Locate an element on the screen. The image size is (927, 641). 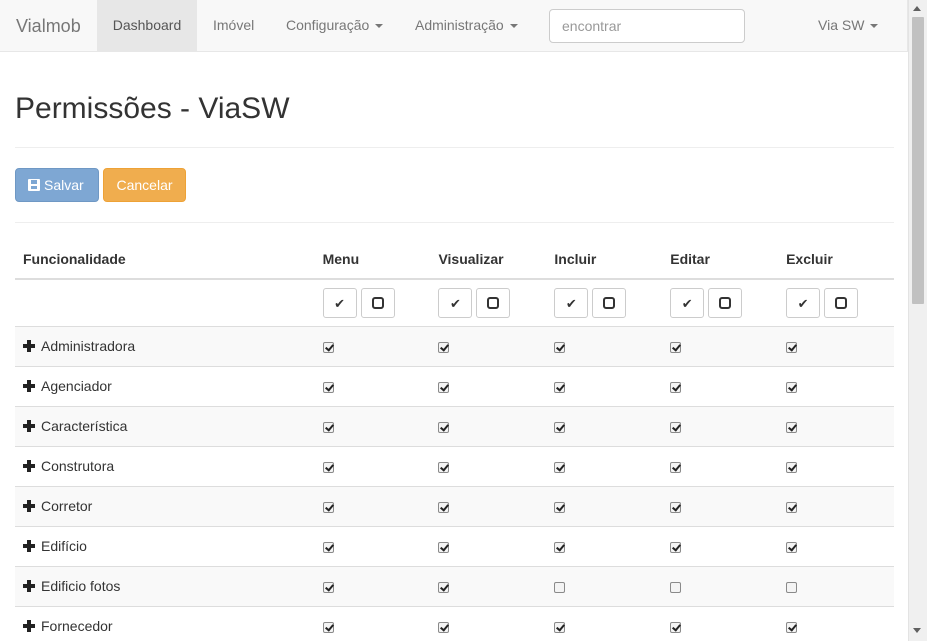
funcionalidade-cell: Agenciador is located at coordinates (165, 385).